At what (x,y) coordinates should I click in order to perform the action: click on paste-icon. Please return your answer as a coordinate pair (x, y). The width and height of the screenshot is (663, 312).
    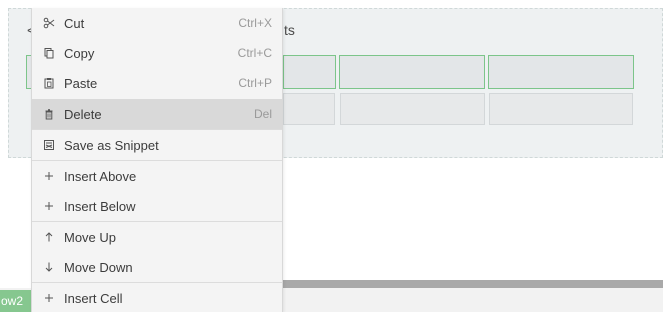
    Looking at the image, I should click on (49, 83).